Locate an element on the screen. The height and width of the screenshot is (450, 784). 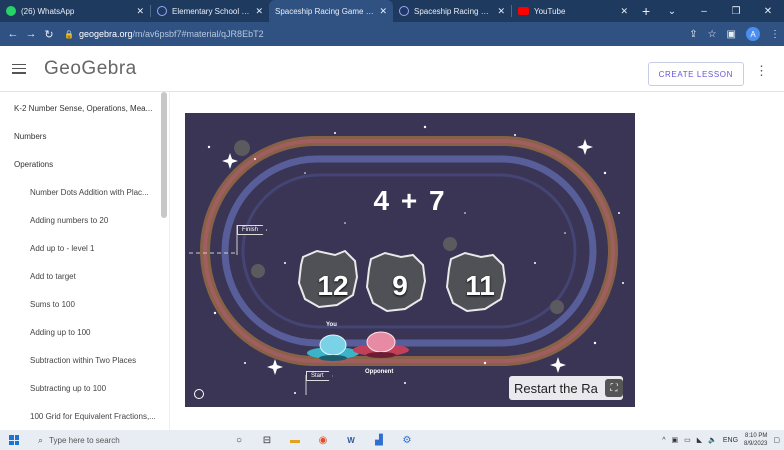
sidebar-item-numbers: Numbers is located at coordinates (80, 136).